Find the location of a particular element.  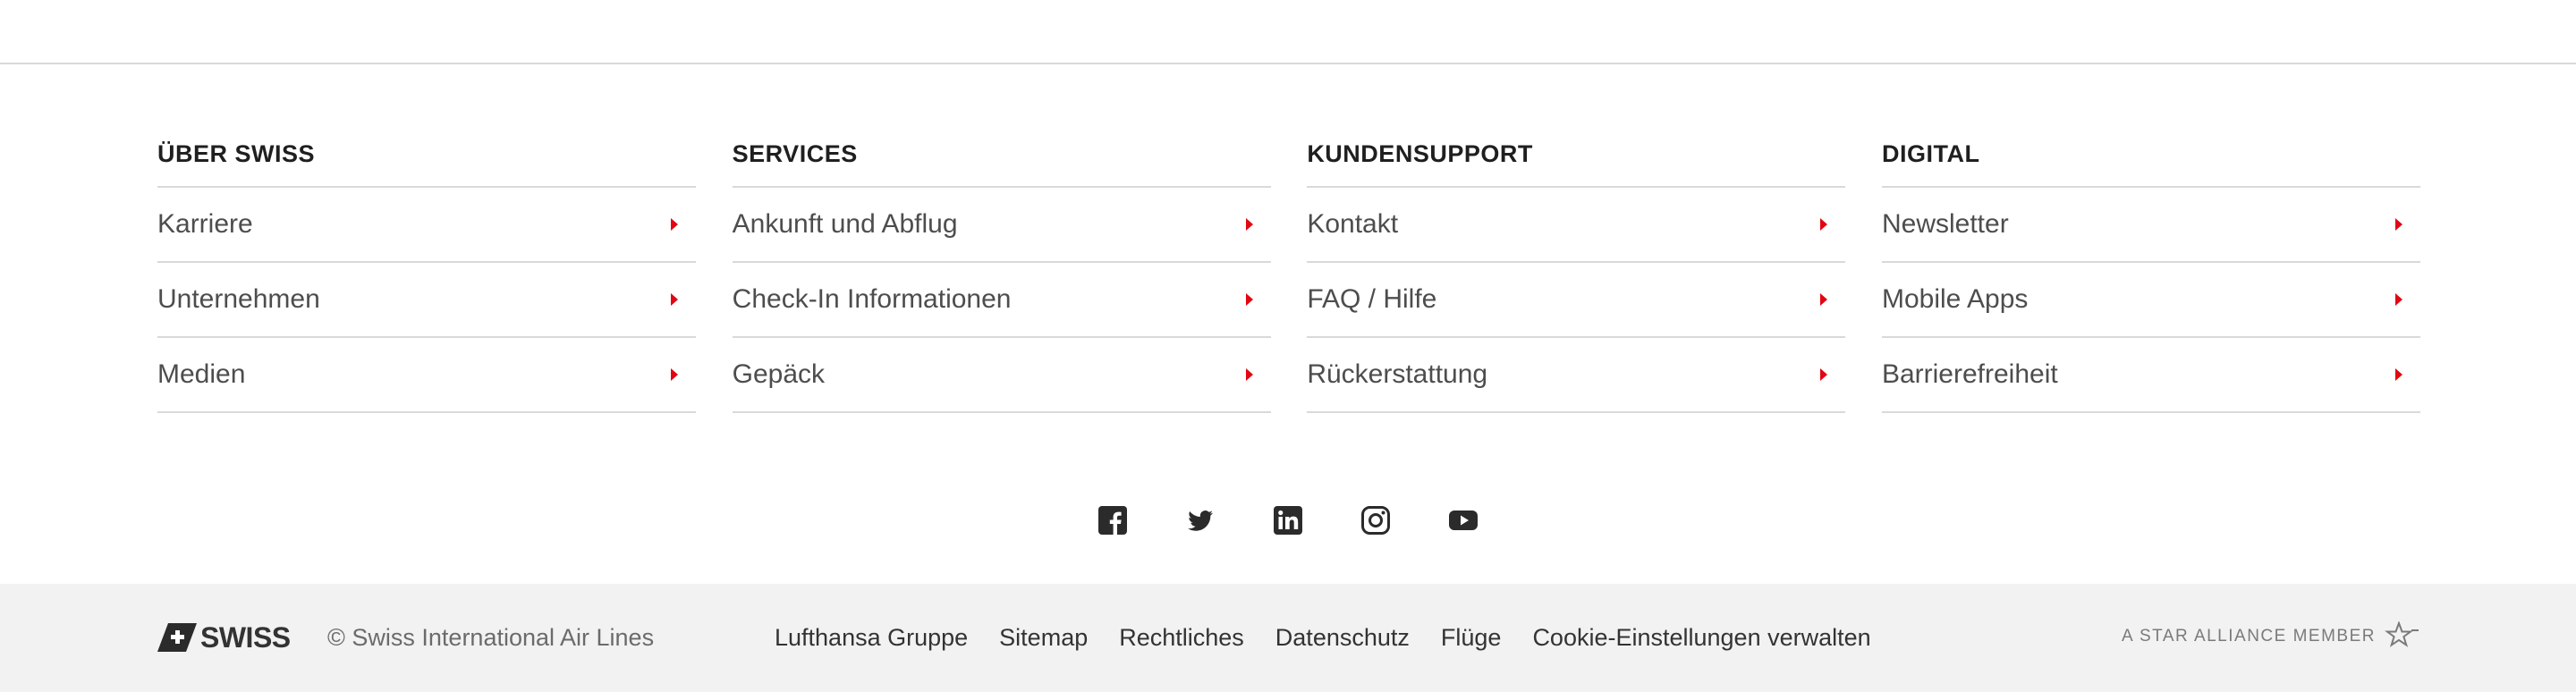

youtube-icon is located at coordinates (1463, 521).